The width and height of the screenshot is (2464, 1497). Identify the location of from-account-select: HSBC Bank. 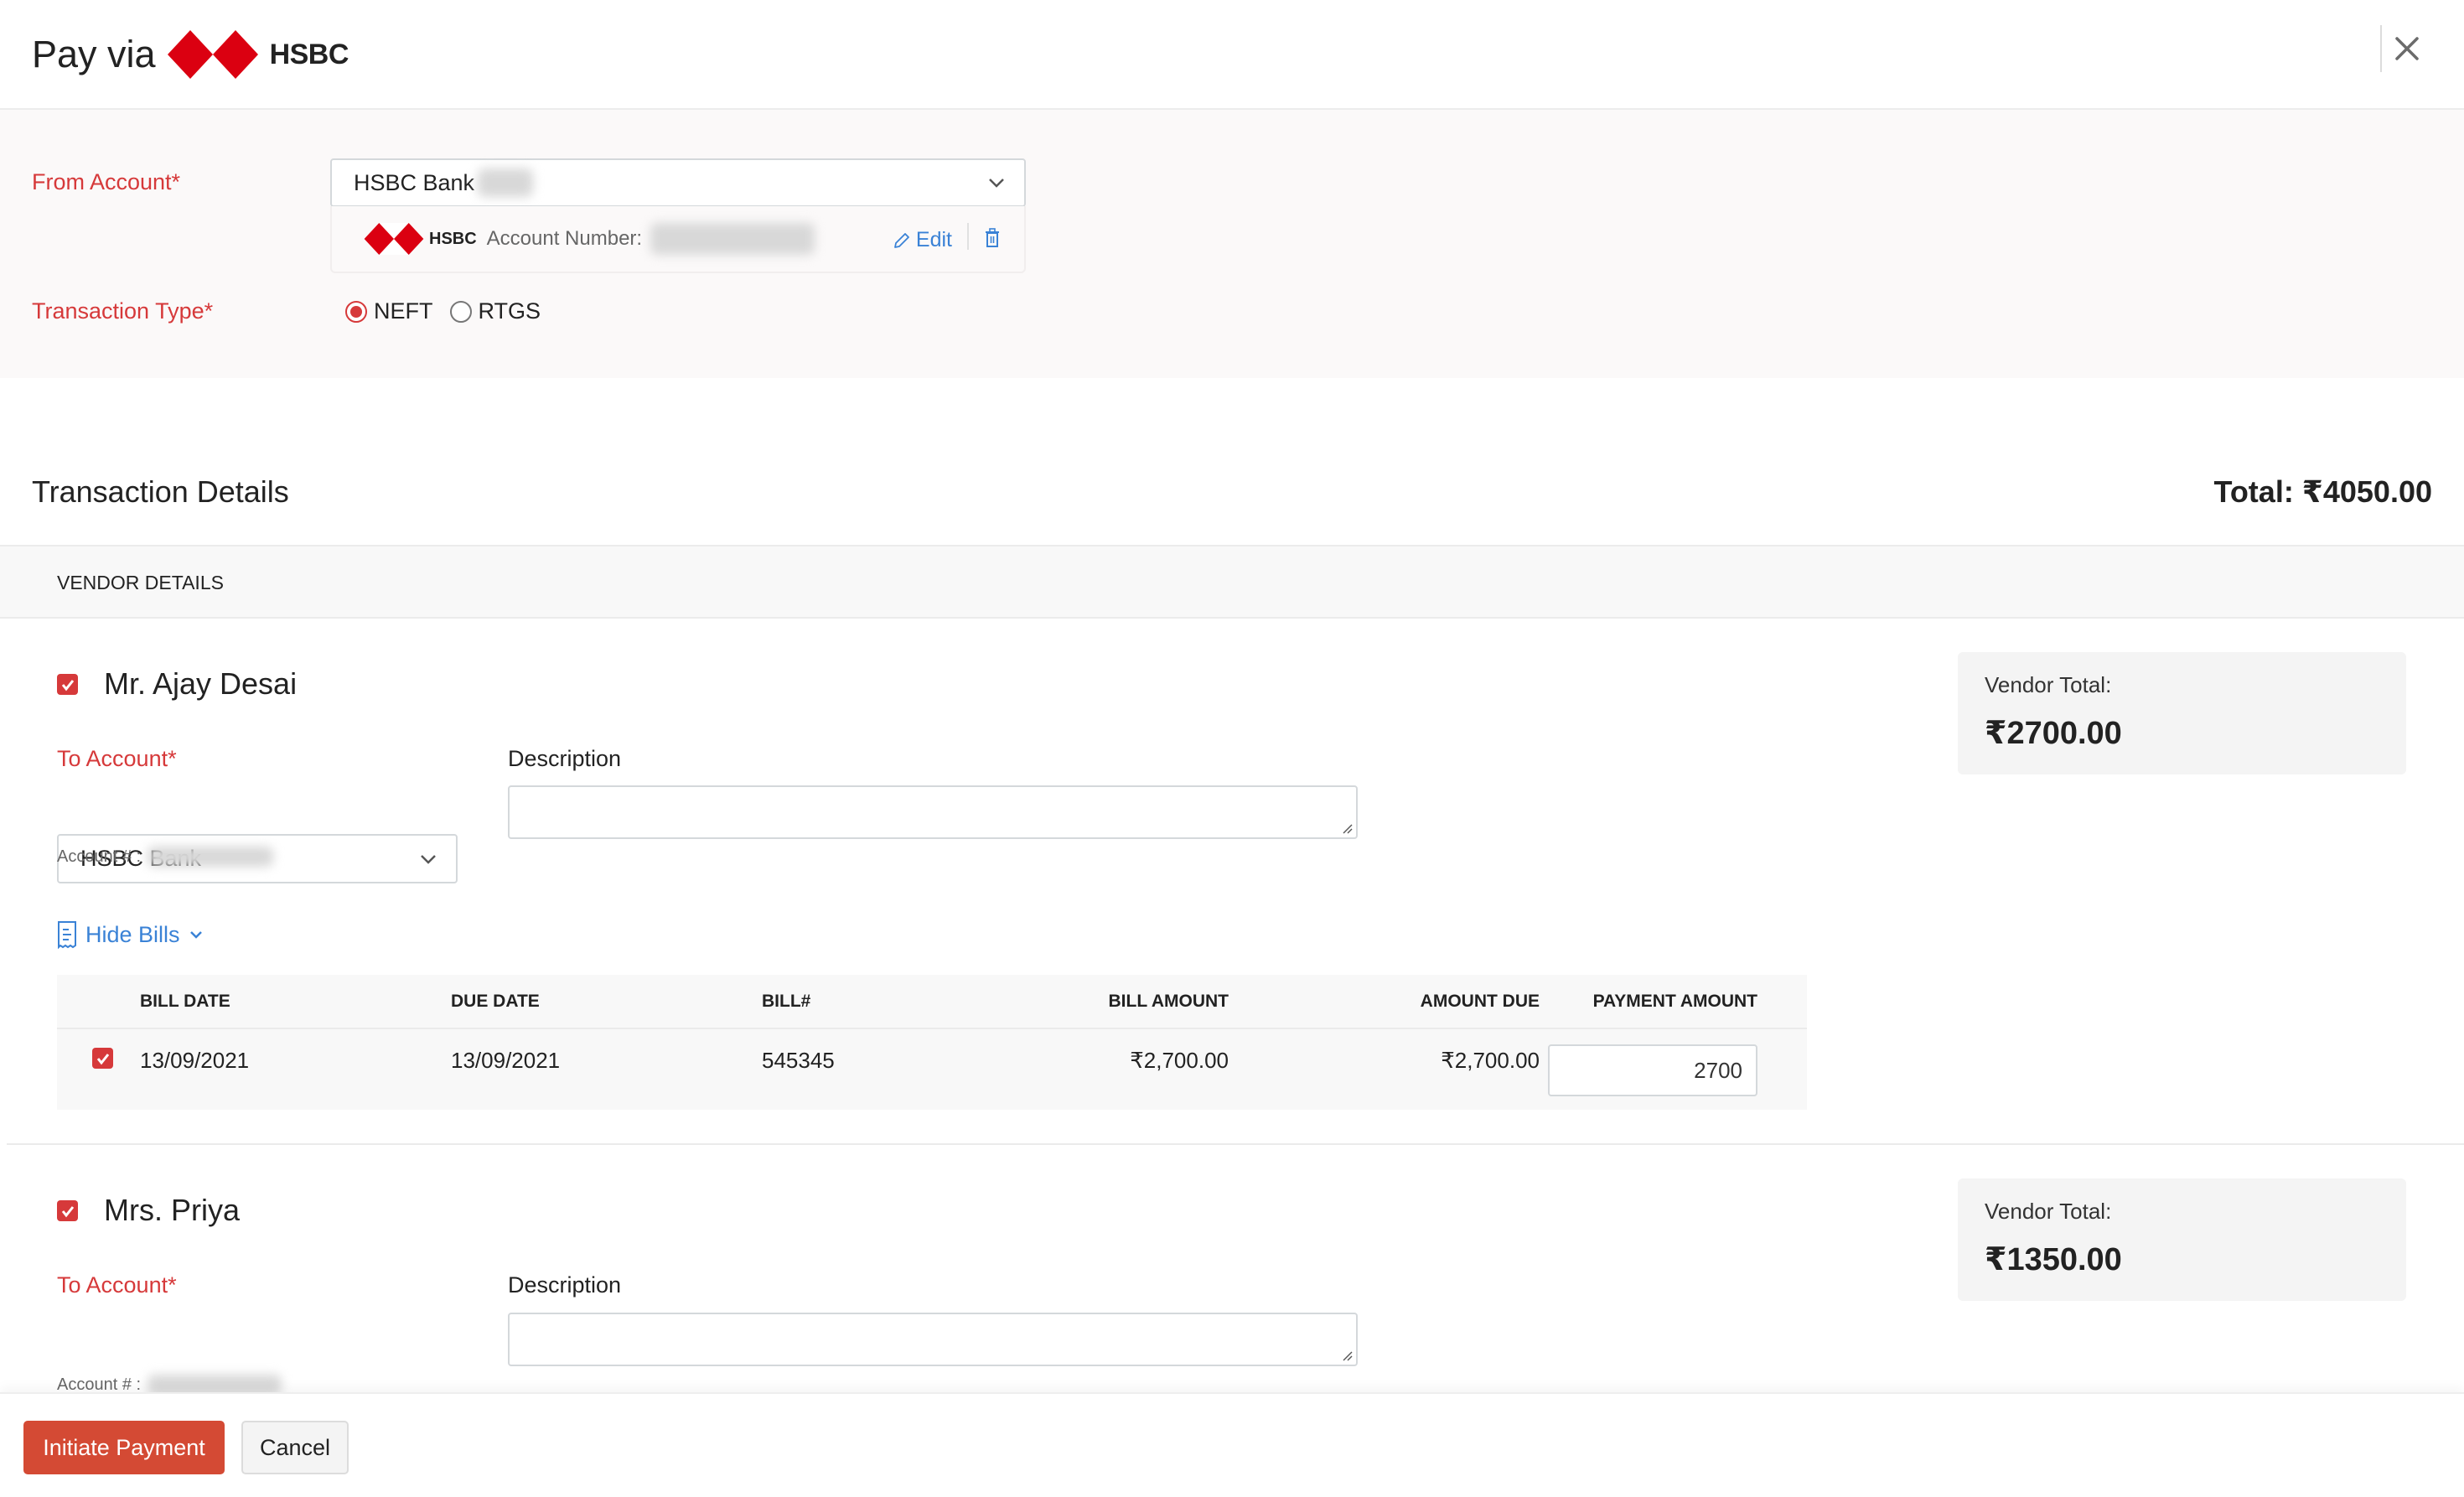
(678, 182).